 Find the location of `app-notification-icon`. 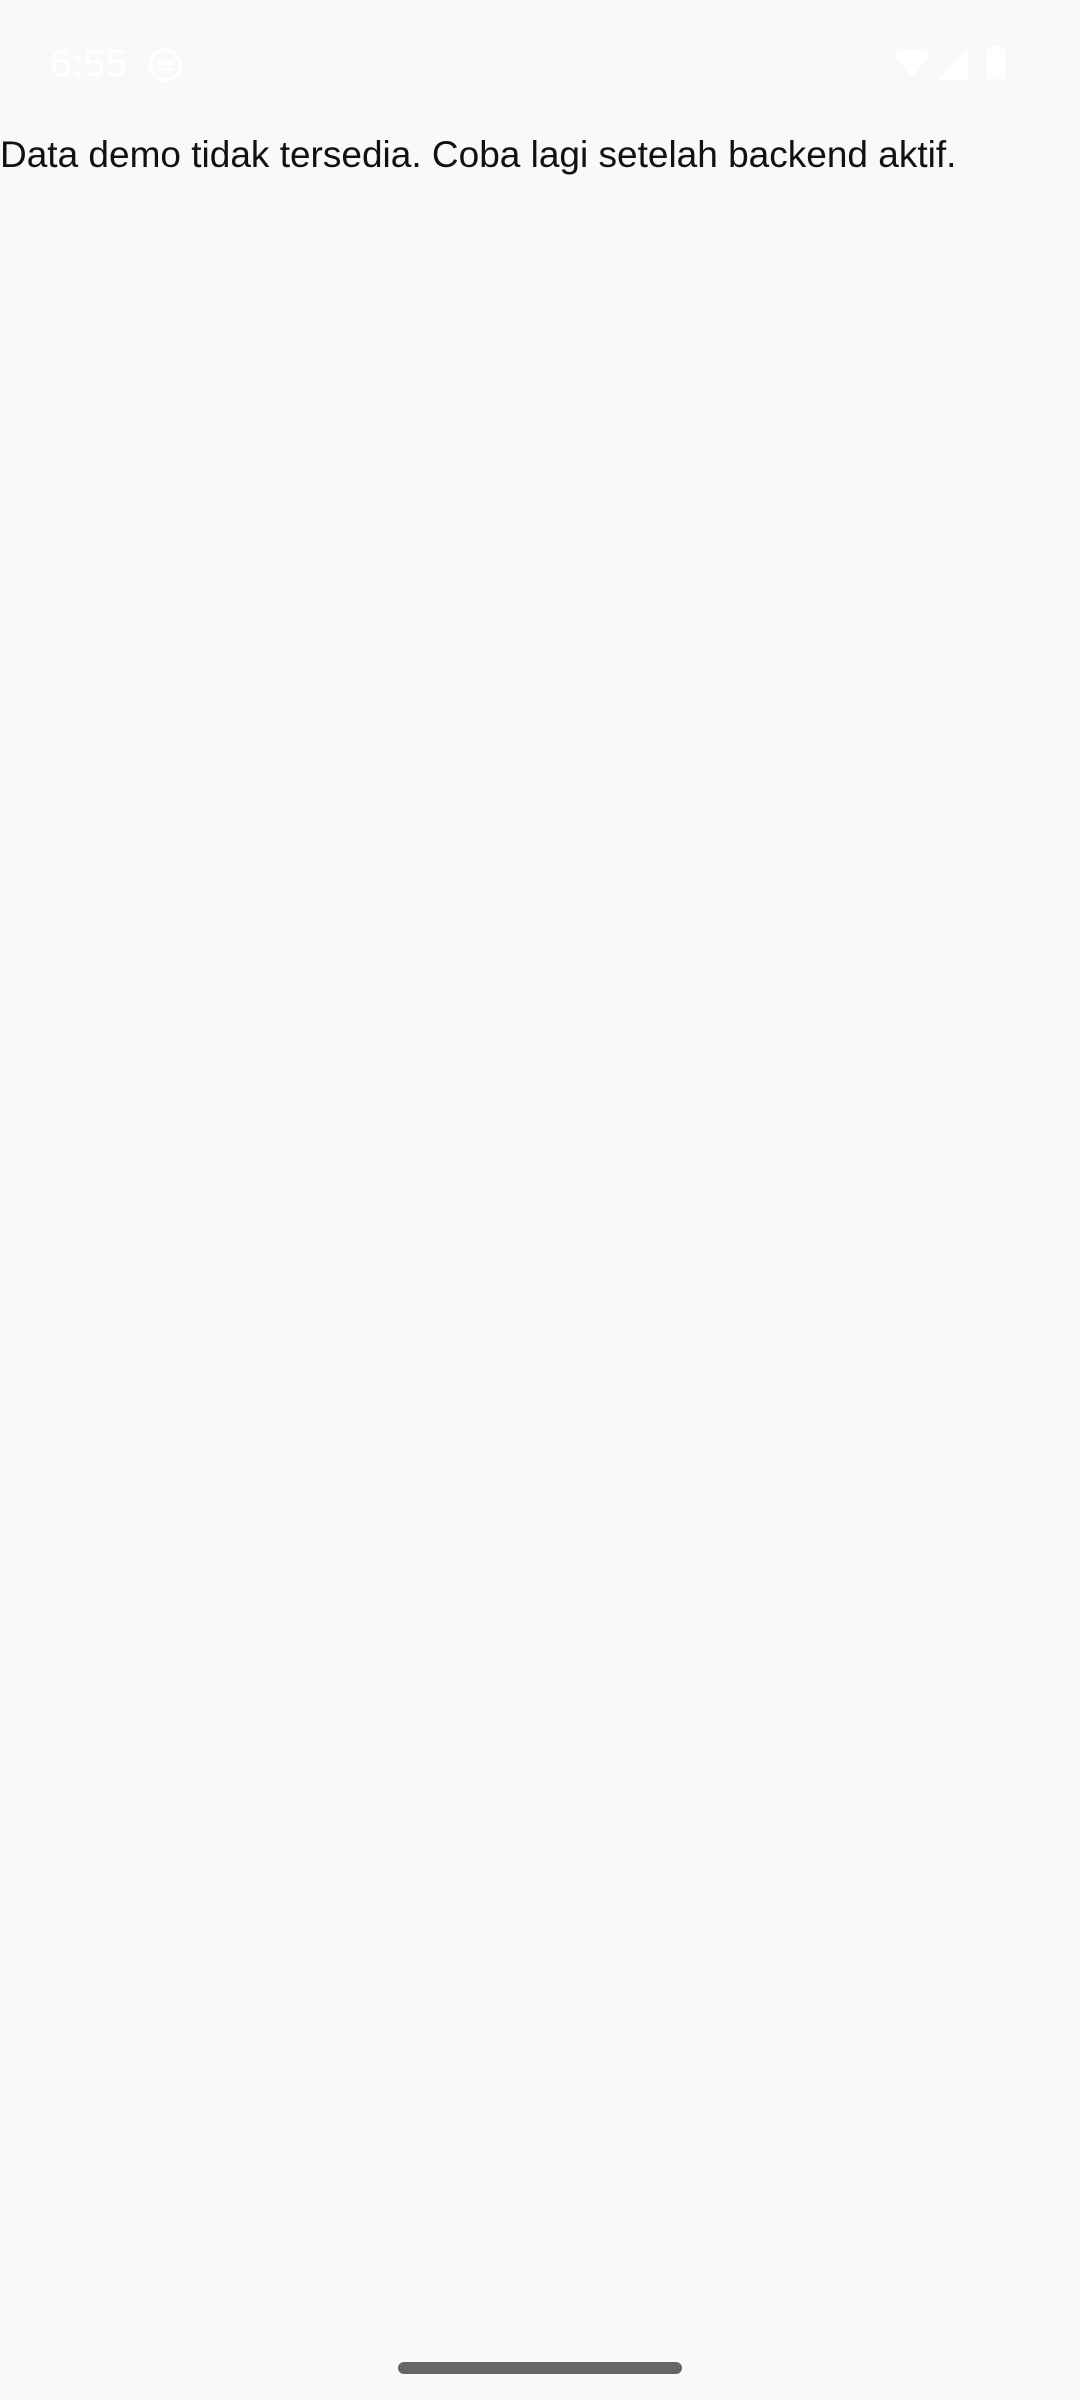

app-notification-icon is located at coordinates (165, 65).